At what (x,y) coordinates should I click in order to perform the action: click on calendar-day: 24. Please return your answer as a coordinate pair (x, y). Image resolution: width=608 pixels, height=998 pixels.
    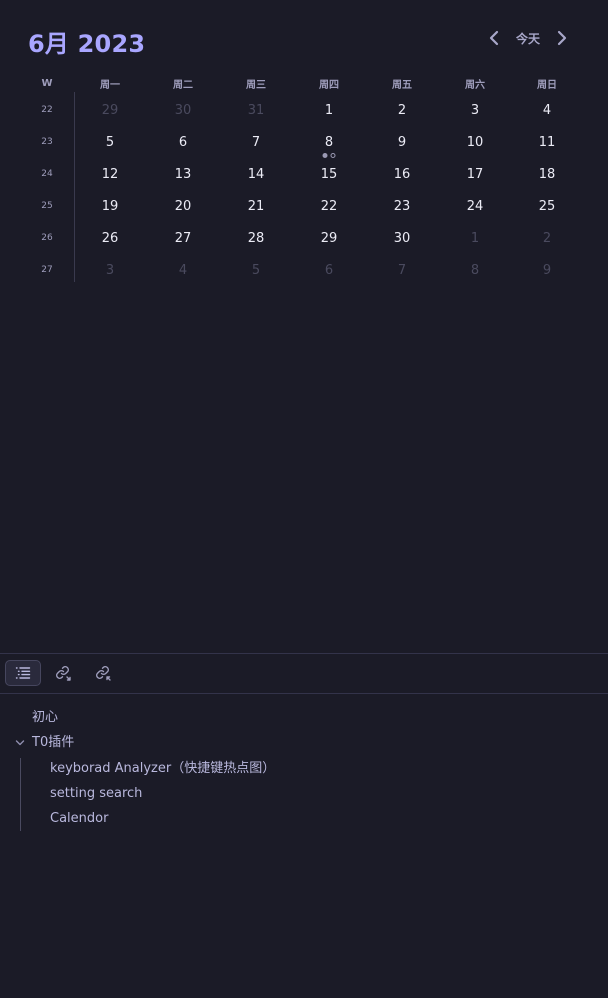
    Looking at the image, I should click on (475, 206).